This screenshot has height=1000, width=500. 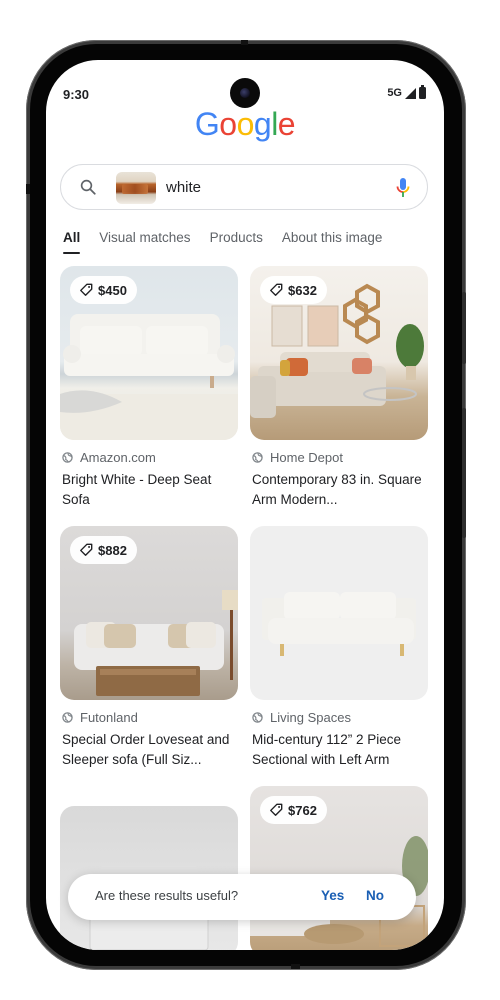 I want to click on front-camera, so click(x=245, y=93).